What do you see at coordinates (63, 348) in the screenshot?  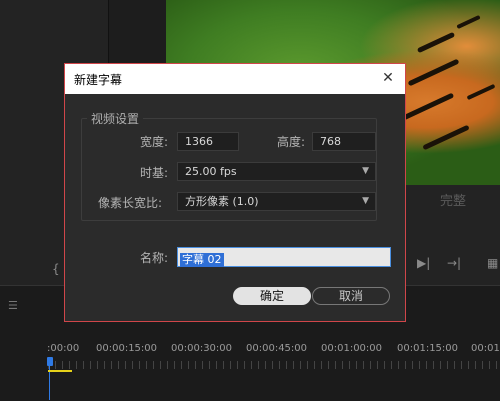 I see `timecode-label: :00:00` at bounding box center [63, 348].